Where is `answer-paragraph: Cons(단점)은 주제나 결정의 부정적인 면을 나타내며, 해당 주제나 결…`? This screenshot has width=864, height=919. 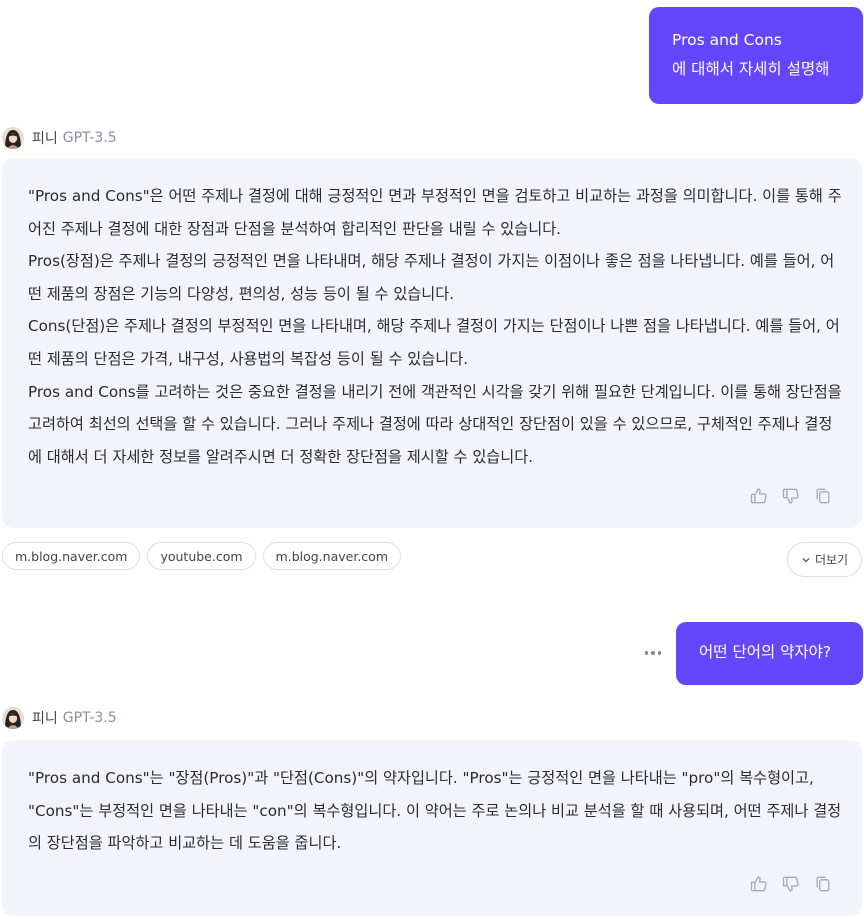
answer-paragraph: Cons(단점)은 주제나 결정의 부정적인 면을 나타내며, 해당 주제나 결… is located at coordinates (434, 342).